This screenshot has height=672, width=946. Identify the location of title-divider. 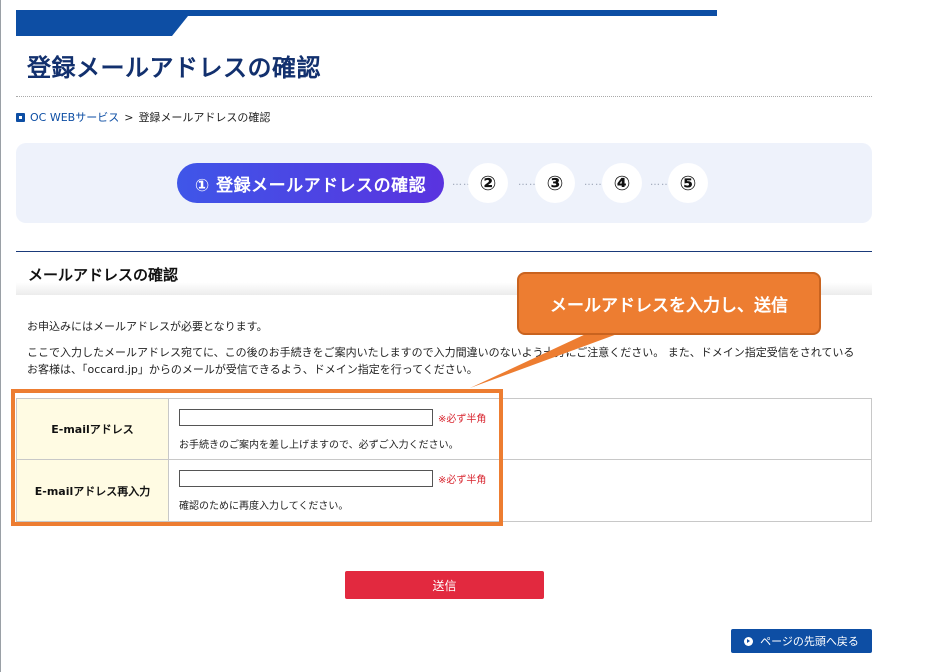
(444, 96).